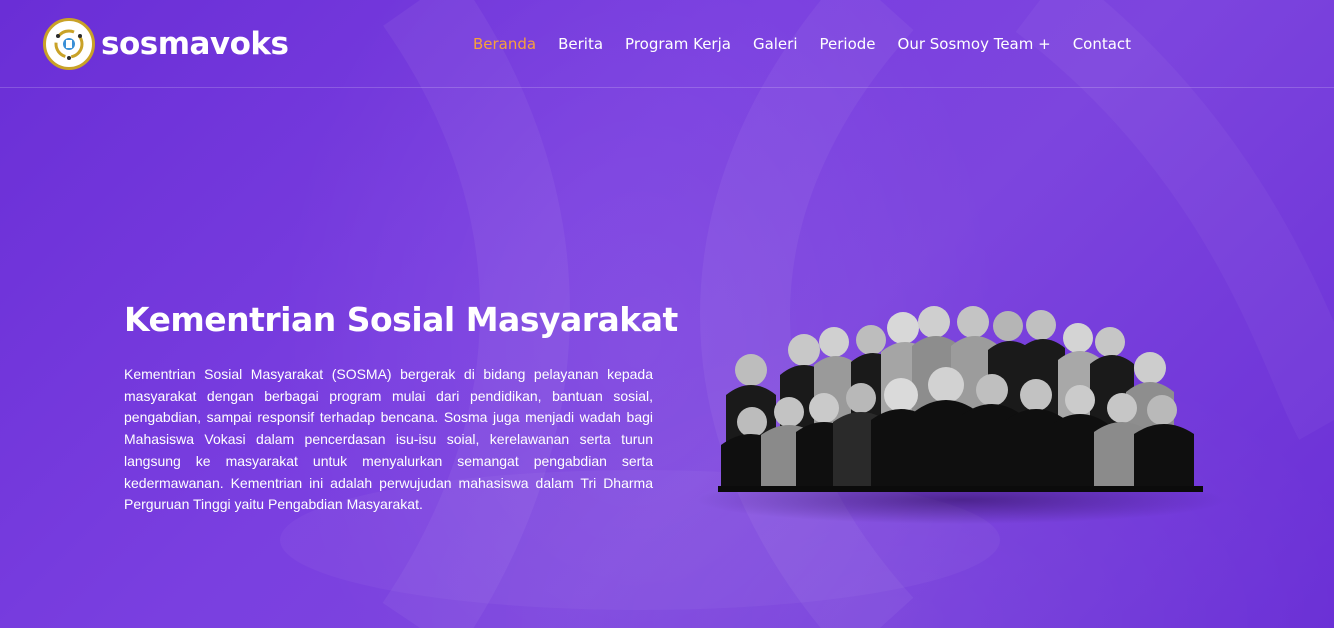 Image resolution: width=1334 pixels, height=628 pixels. I want to click on nav-item-beranda: Beranda, so click(504, 44).